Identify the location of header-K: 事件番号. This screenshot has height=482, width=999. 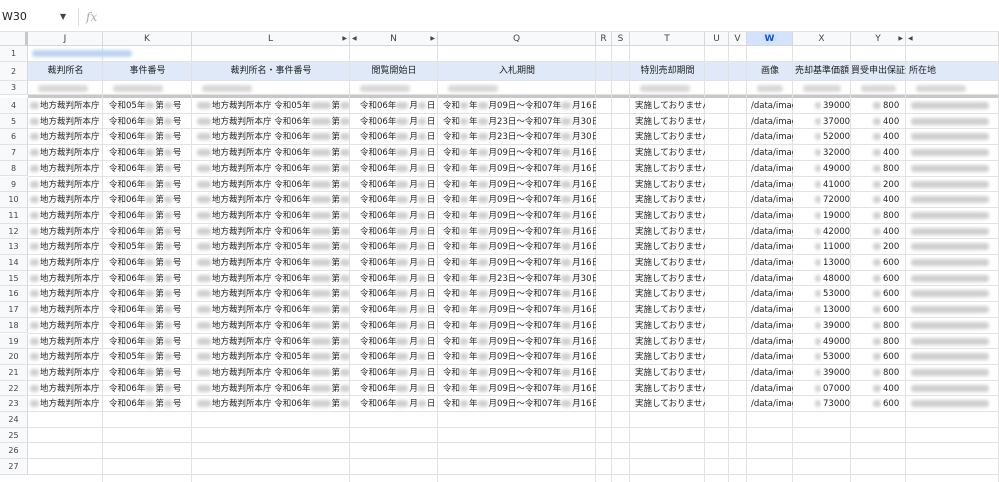
(147, 71).